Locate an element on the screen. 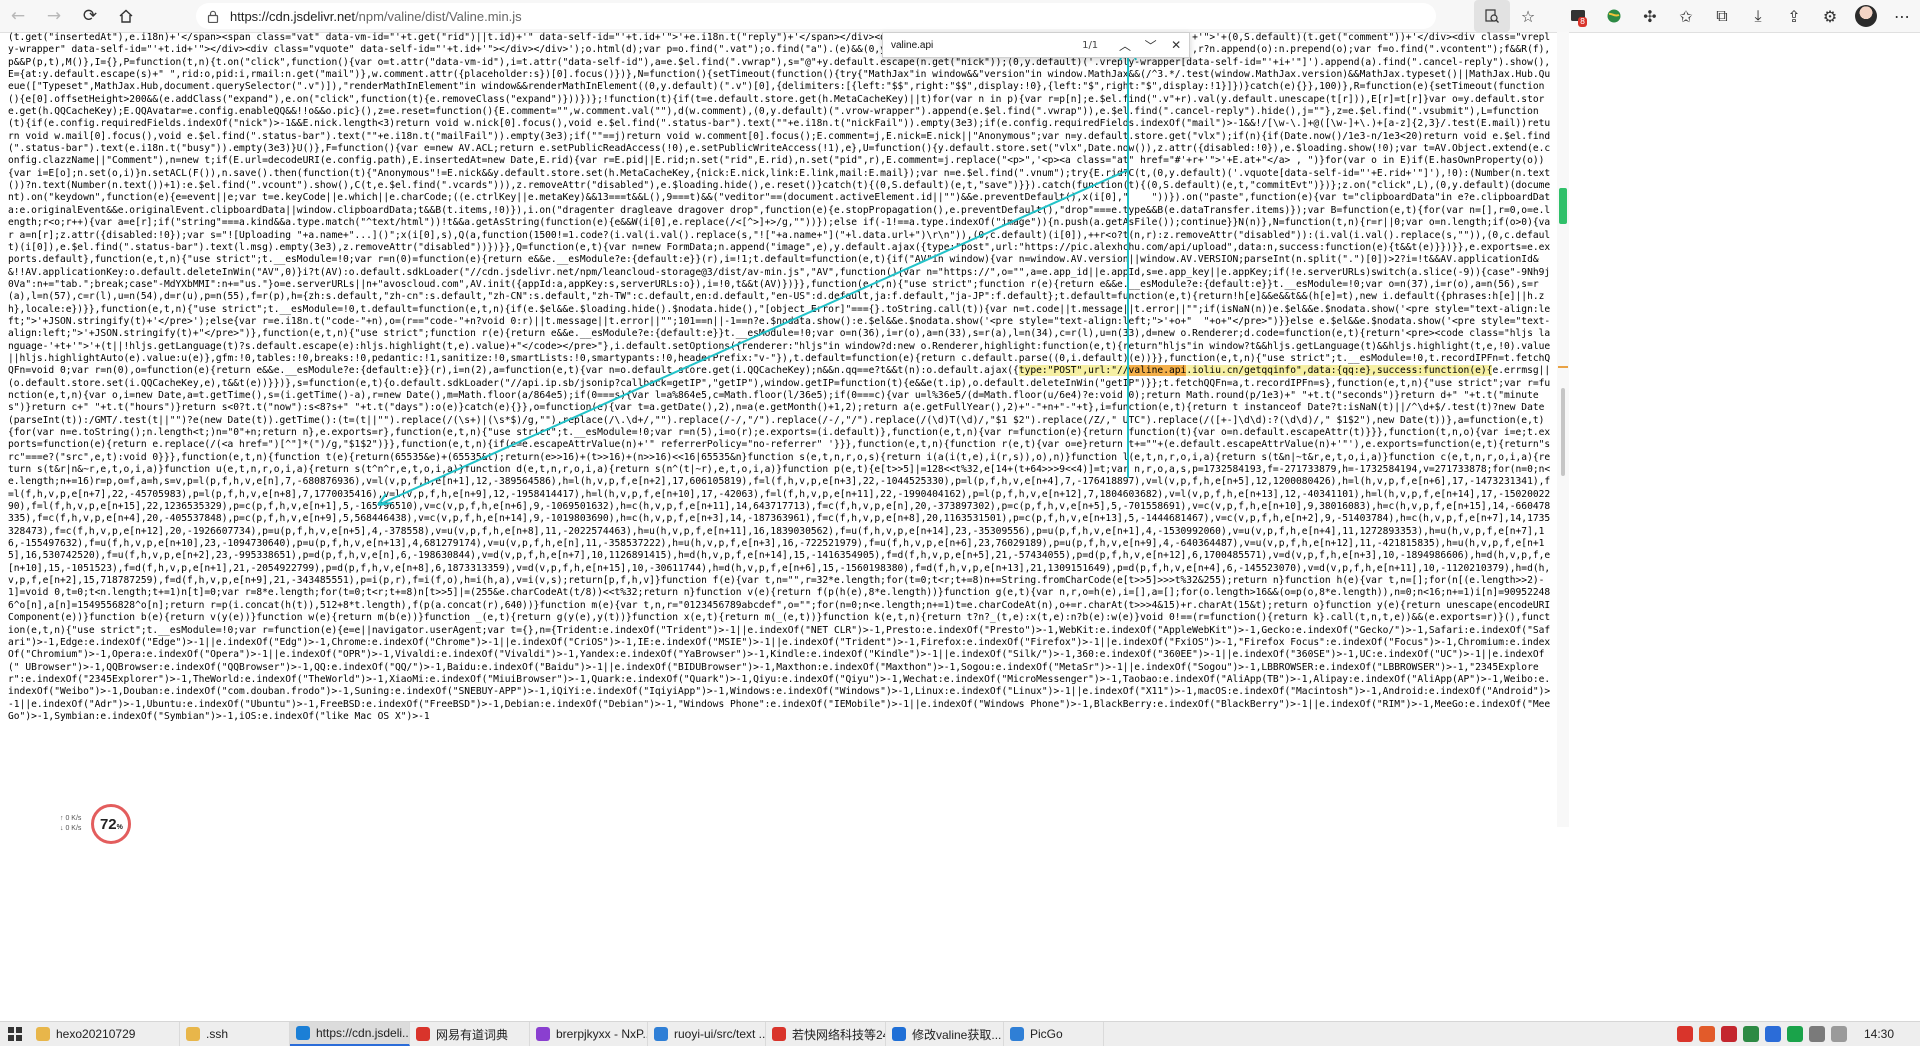 Image resolution: width=1920 pixels, height=1046 pixels. profile-button is located at coordinates (1866, 16).